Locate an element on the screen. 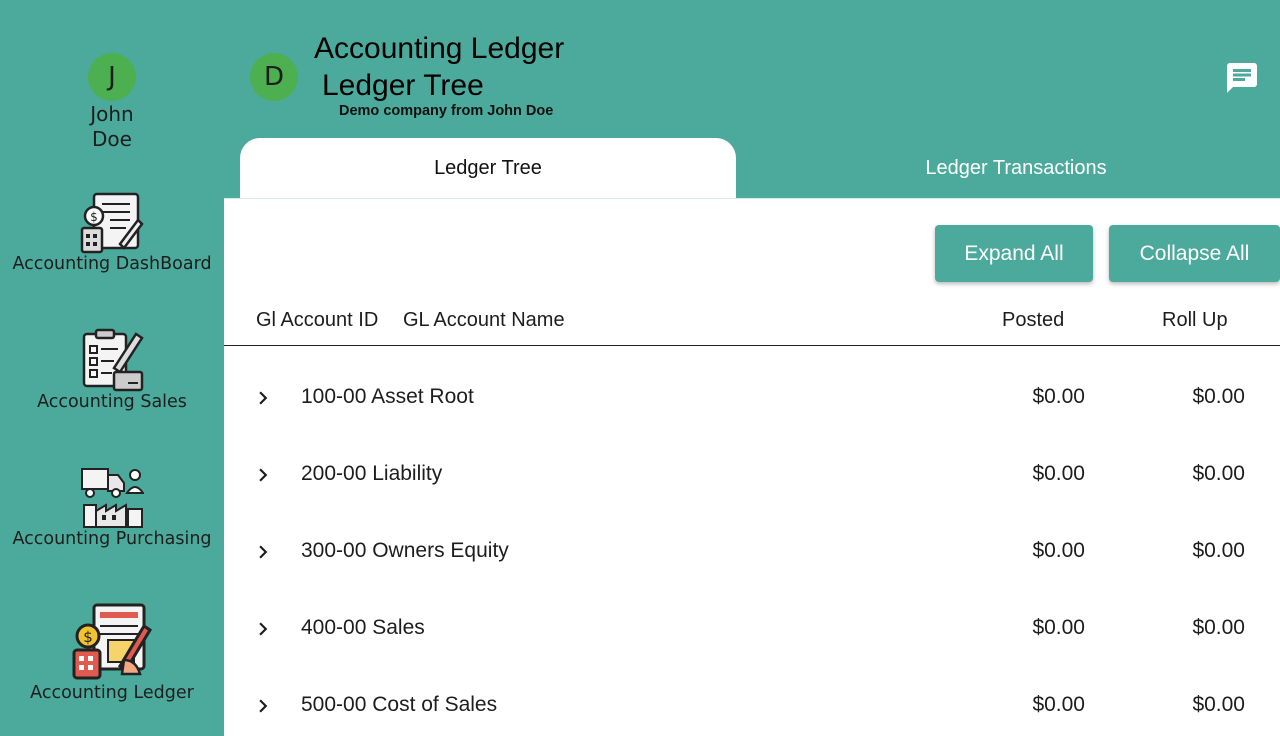 The width and height of the screenshot is (1280, 736). page-subtitle-view: Ledger Tree is located at coordinates (403, 85).